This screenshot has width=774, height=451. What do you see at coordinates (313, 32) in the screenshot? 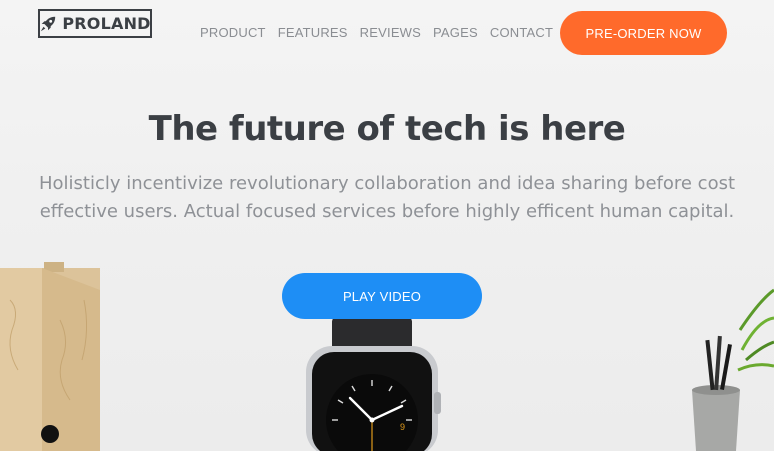
I see `nav-item-features: FEATURES` at bounding box center [313, 32].